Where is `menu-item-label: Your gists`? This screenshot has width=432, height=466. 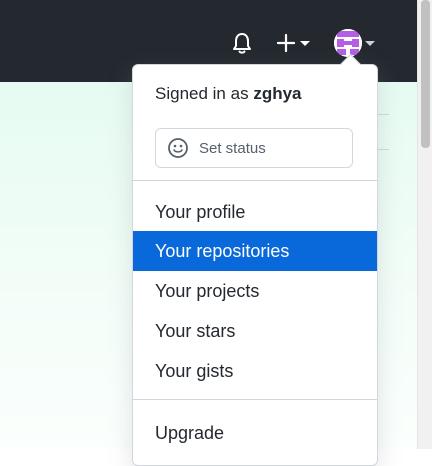
menu-item-label: Your gists is located at coordinates (194, 370).